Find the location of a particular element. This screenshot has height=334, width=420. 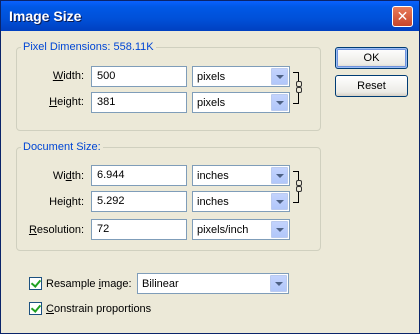

title-bar: Image Size ✕ is located at coordinates (210, 16).